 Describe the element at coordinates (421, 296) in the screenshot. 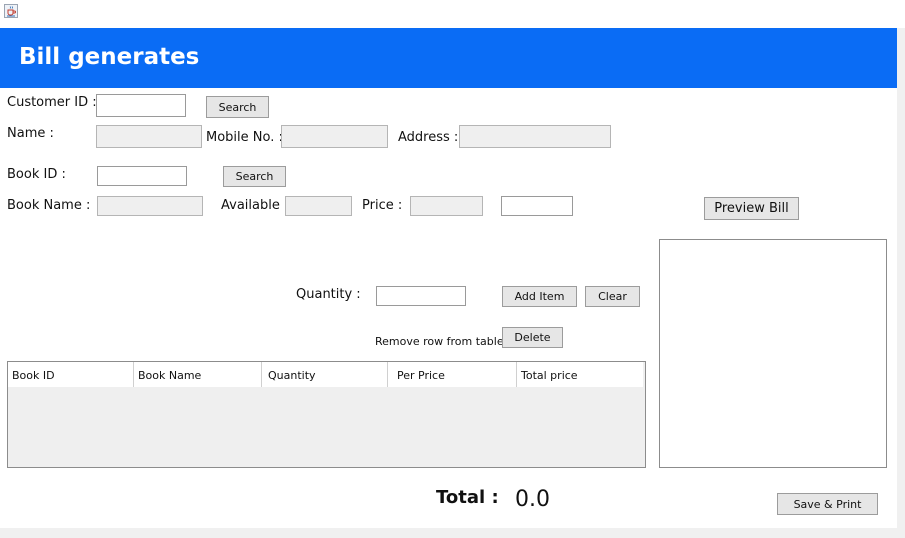

I see `quantity-input` at that location.